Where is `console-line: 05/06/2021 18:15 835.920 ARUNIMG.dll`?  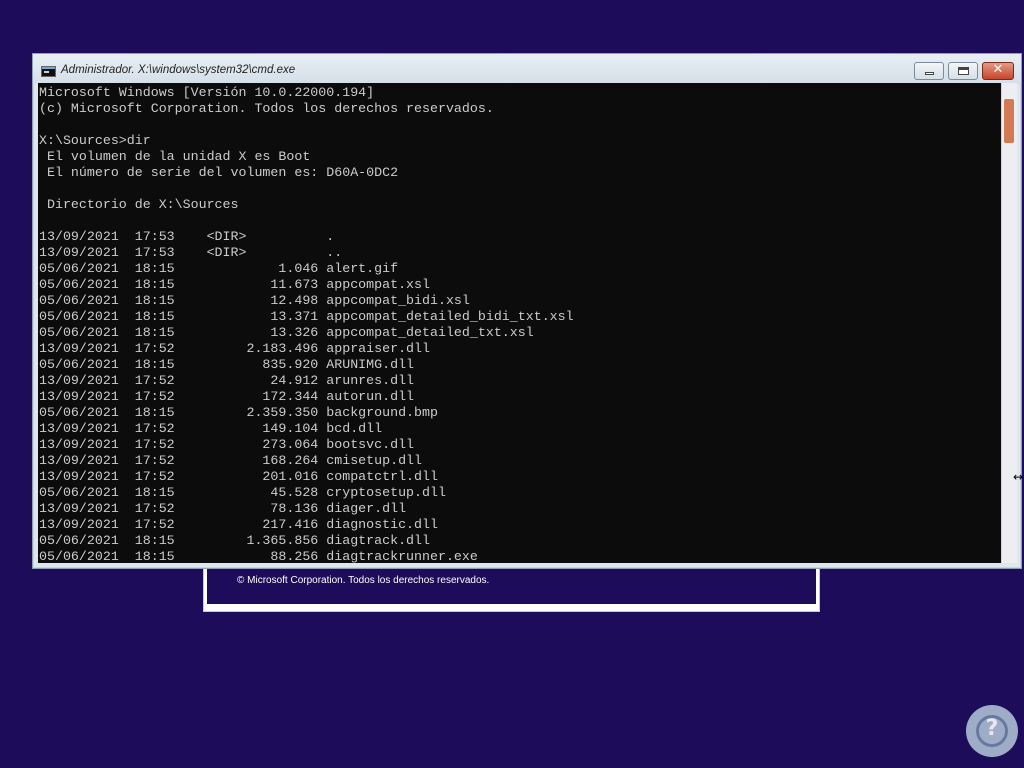
console-line: 05/06/2021 18:15 835.920 ARUNIMG.dll is located at coordinates (227, 364).